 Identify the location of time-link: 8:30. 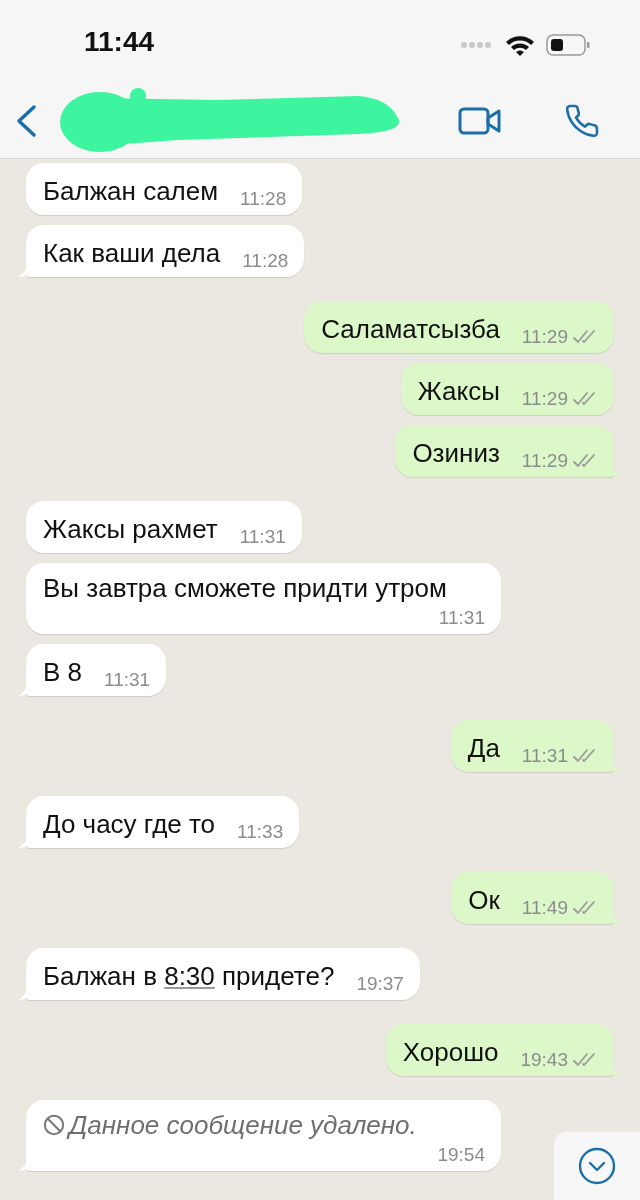
(189, 976).